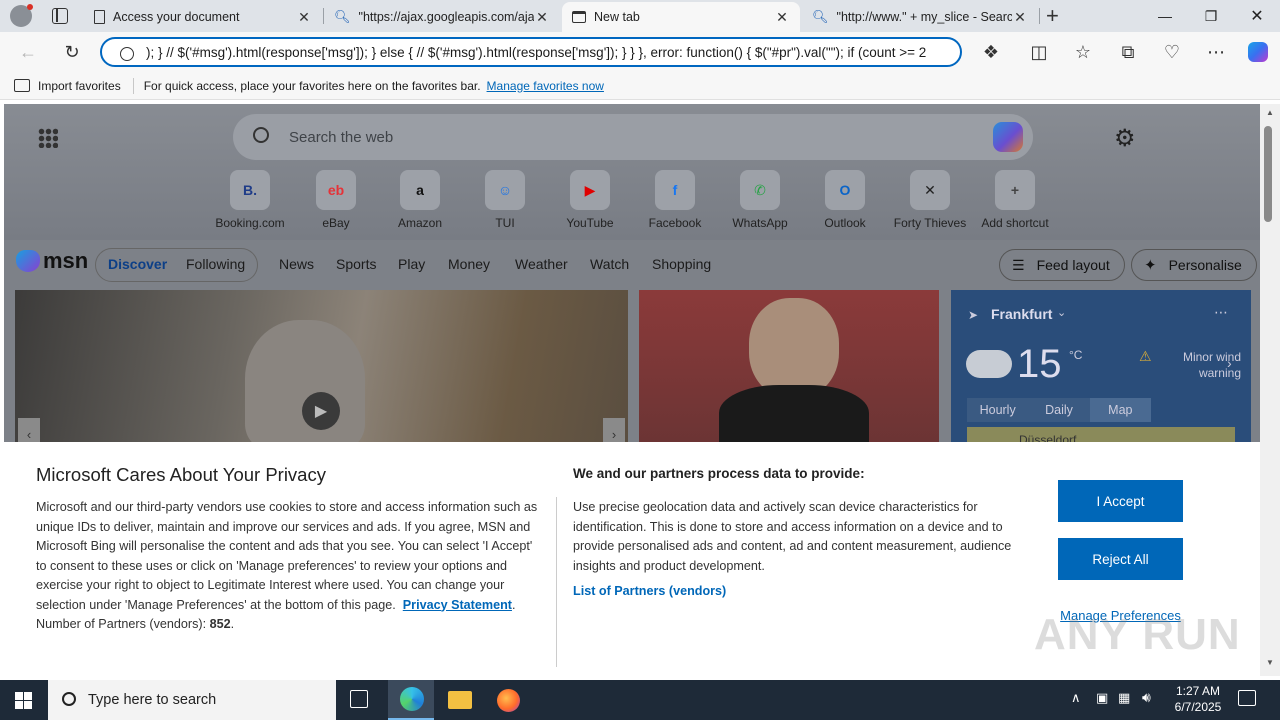  Describe the element at coordinates (609, 264) in the screenshot. I see `nav-watch: Watch` at that location.